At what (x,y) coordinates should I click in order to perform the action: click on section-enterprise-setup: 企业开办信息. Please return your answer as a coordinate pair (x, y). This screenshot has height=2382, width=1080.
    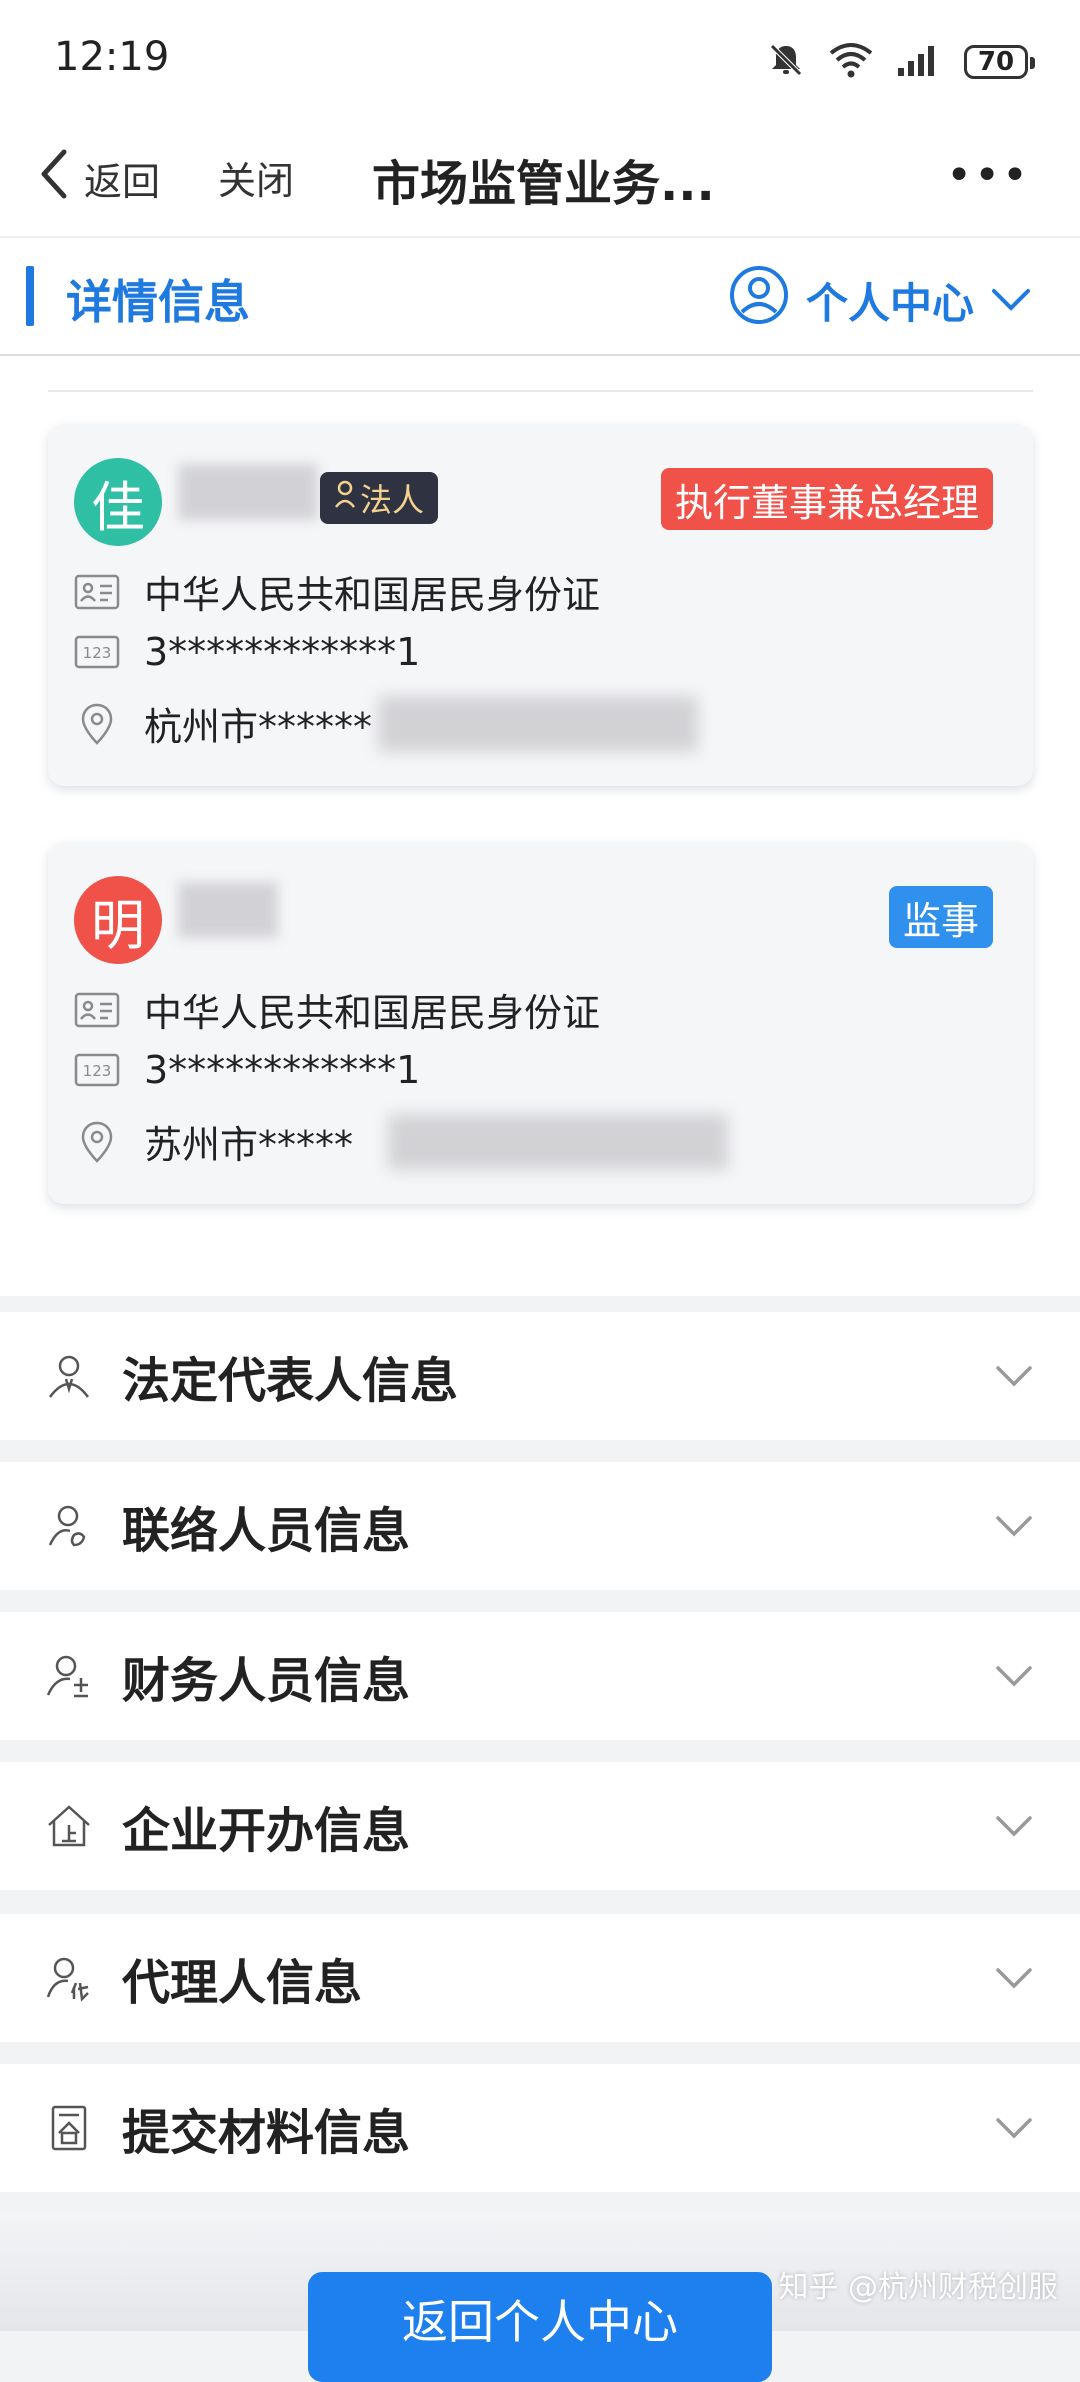
    Looking at the image, I should click on (540, 1826).